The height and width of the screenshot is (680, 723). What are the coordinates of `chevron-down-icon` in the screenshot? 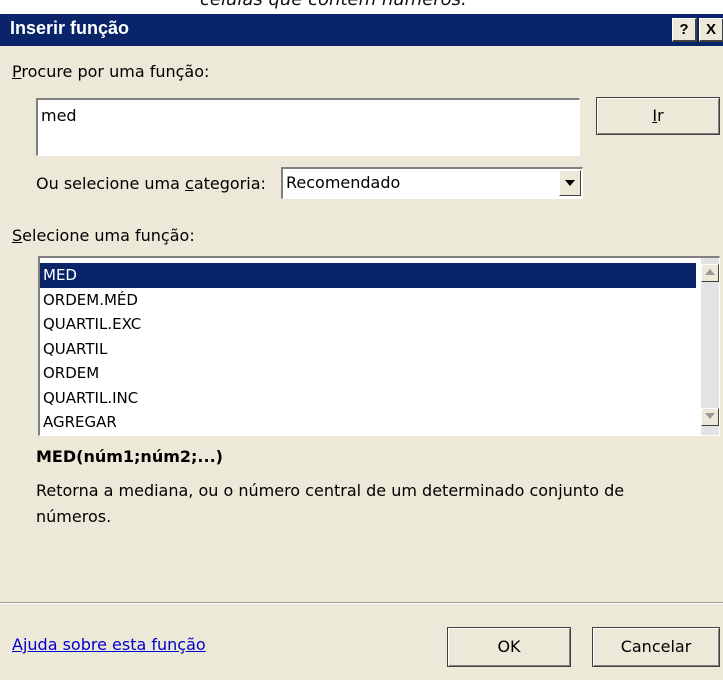 It's located at (570, 183).